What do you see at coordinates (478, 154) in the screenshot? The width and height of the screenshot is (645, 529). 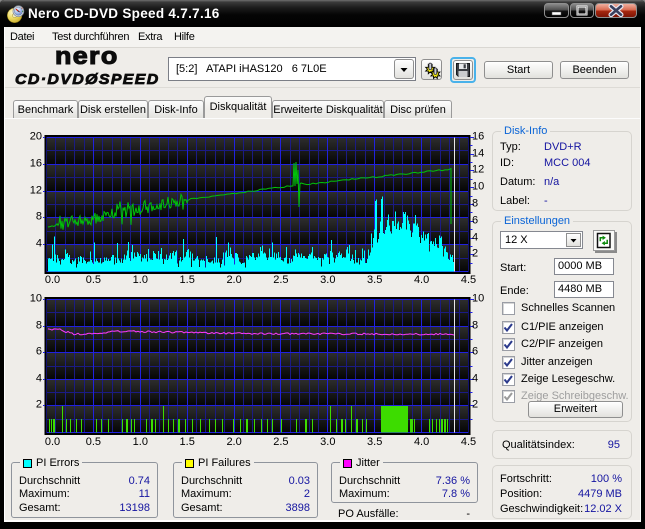 I see `svg-text: 14` at bounding box center [478, 154].